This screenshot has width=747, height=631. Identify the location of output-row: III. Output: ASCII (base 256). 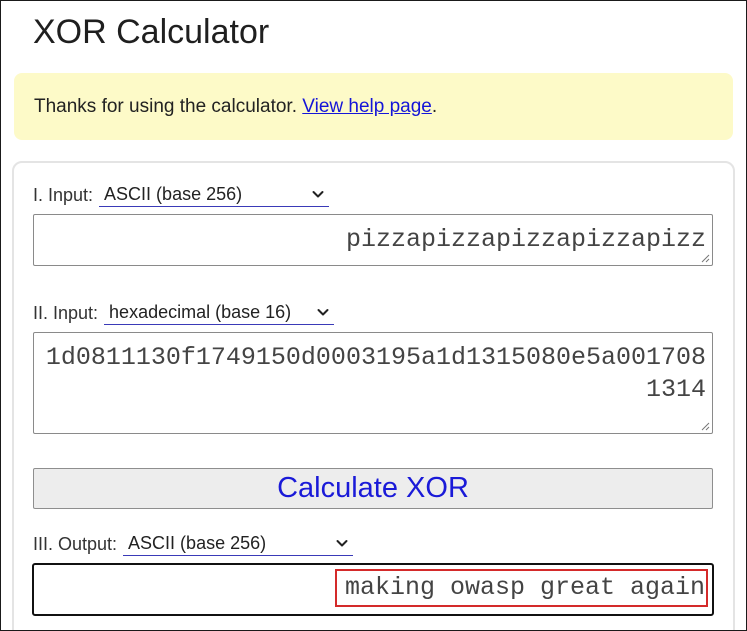
(193, 544).